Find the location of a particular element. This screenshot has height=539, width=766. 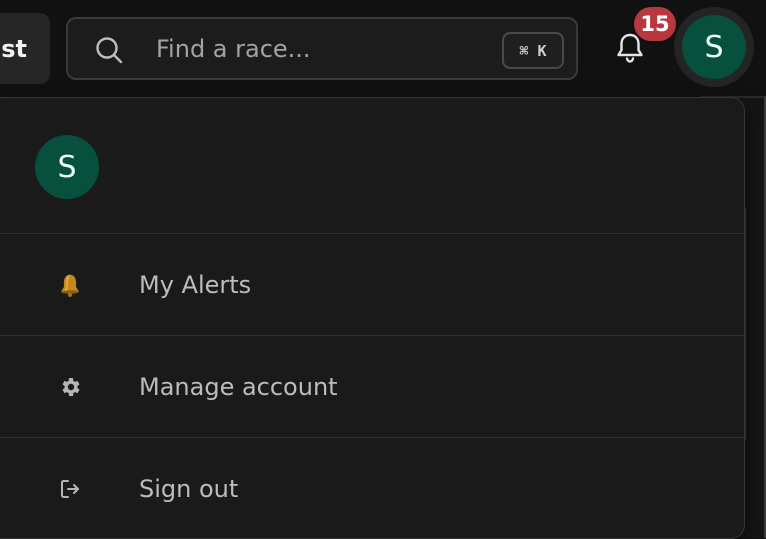

notification-count-badge: 15 is located at coordinates (655, 24).